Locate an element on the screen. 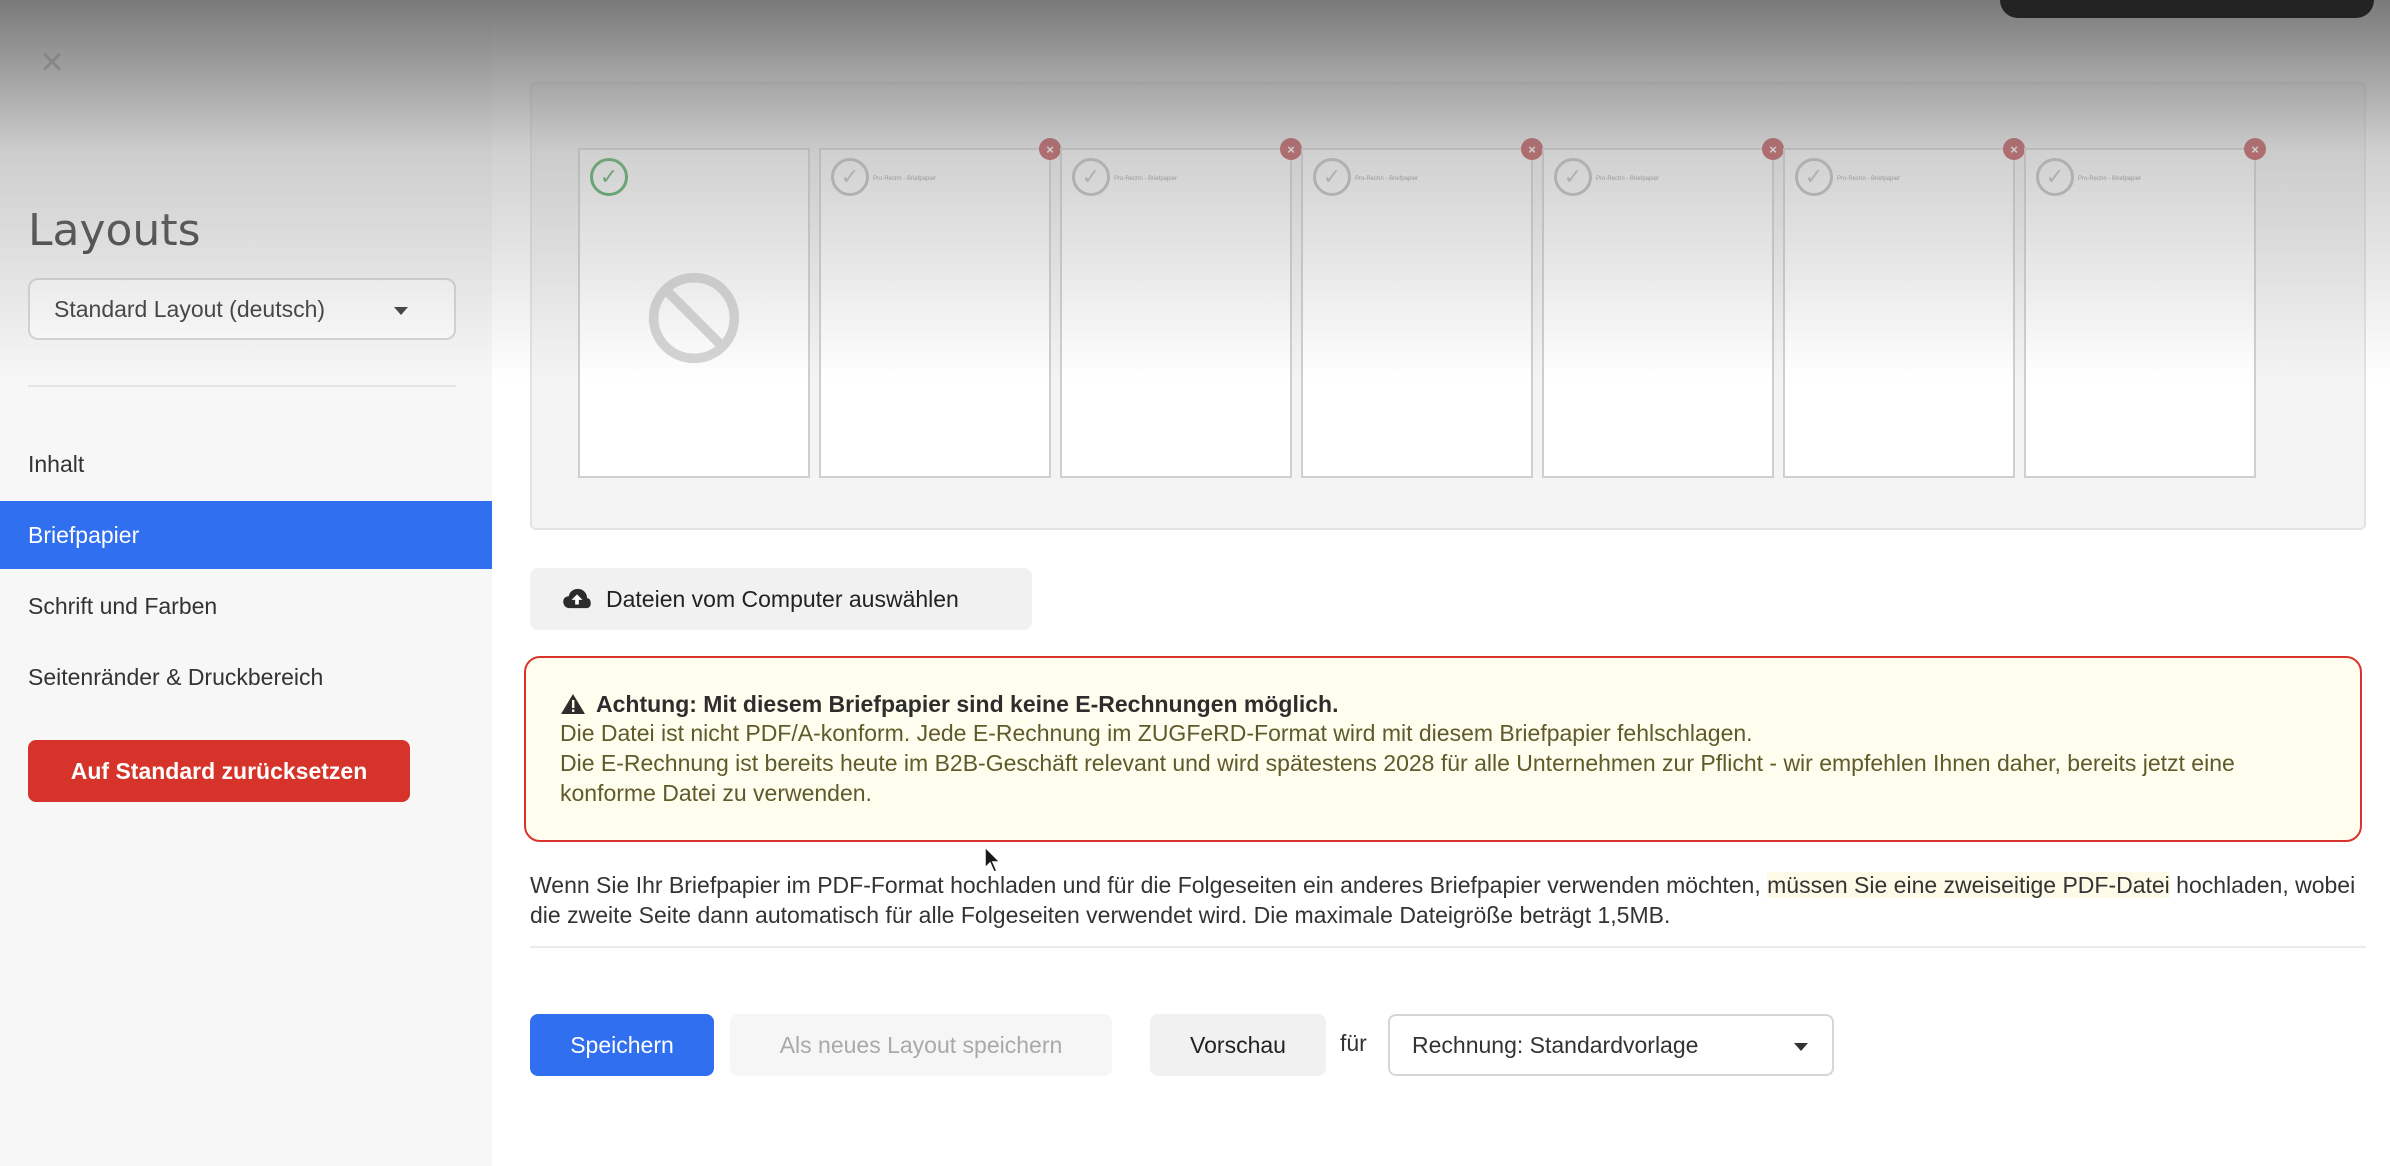 Image resolution: width=2390 pixels, height=1166 pixels. preview-button: Vorschau is located at coordinates (1238, 1045).